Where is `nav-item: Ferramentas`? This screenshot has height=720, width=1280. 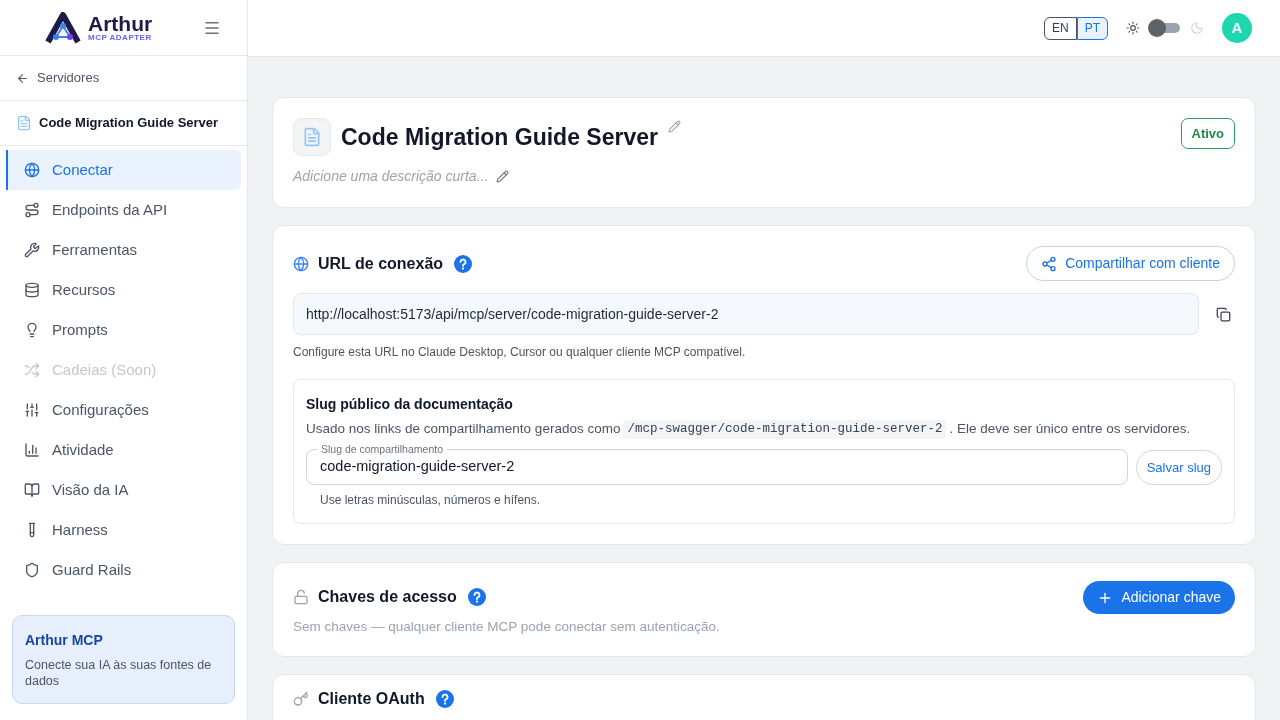
nav-item: Ferramentas is located at coordinates (123, 250).